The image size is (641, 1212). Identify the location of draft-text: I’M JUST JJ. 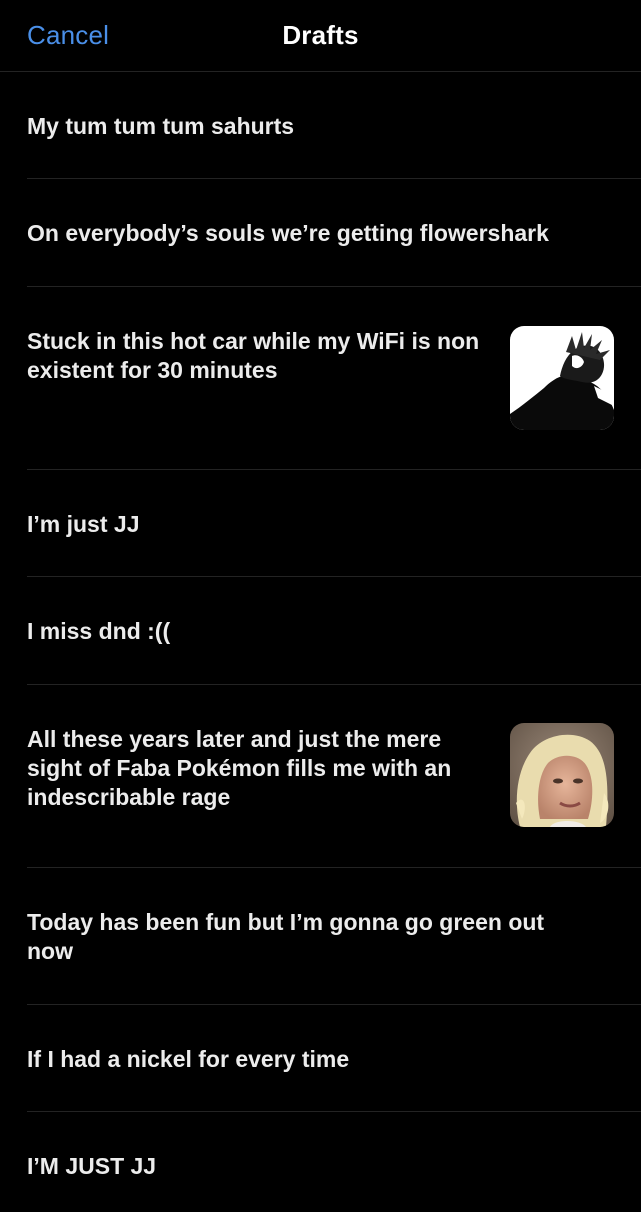
(92, 1166).